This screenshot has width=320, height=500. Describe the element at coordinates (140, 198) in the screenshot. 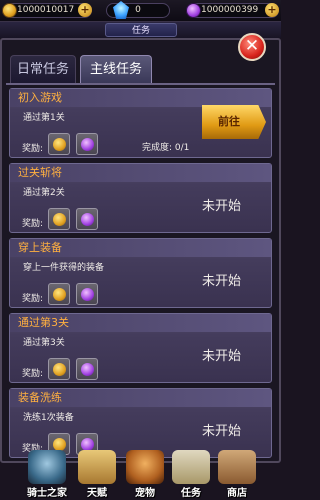

I see `quest-card: 过关斩将 通过第2关 奖励: 未开始` at that location.